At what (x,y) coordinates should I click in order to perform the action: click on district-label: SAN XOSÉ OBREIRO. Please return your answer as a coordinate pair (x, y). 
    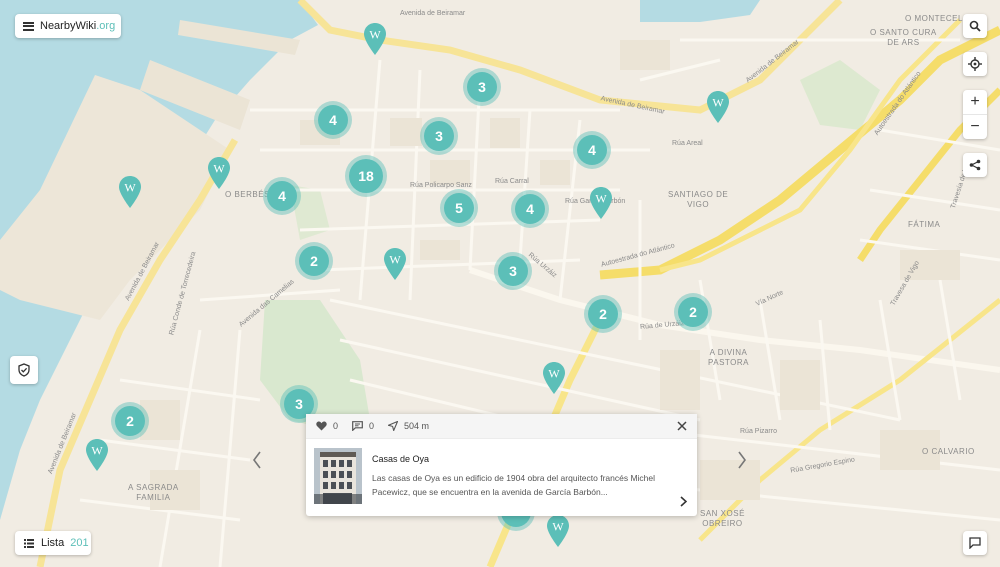
    Looking at the image, I should click on (722, 518).